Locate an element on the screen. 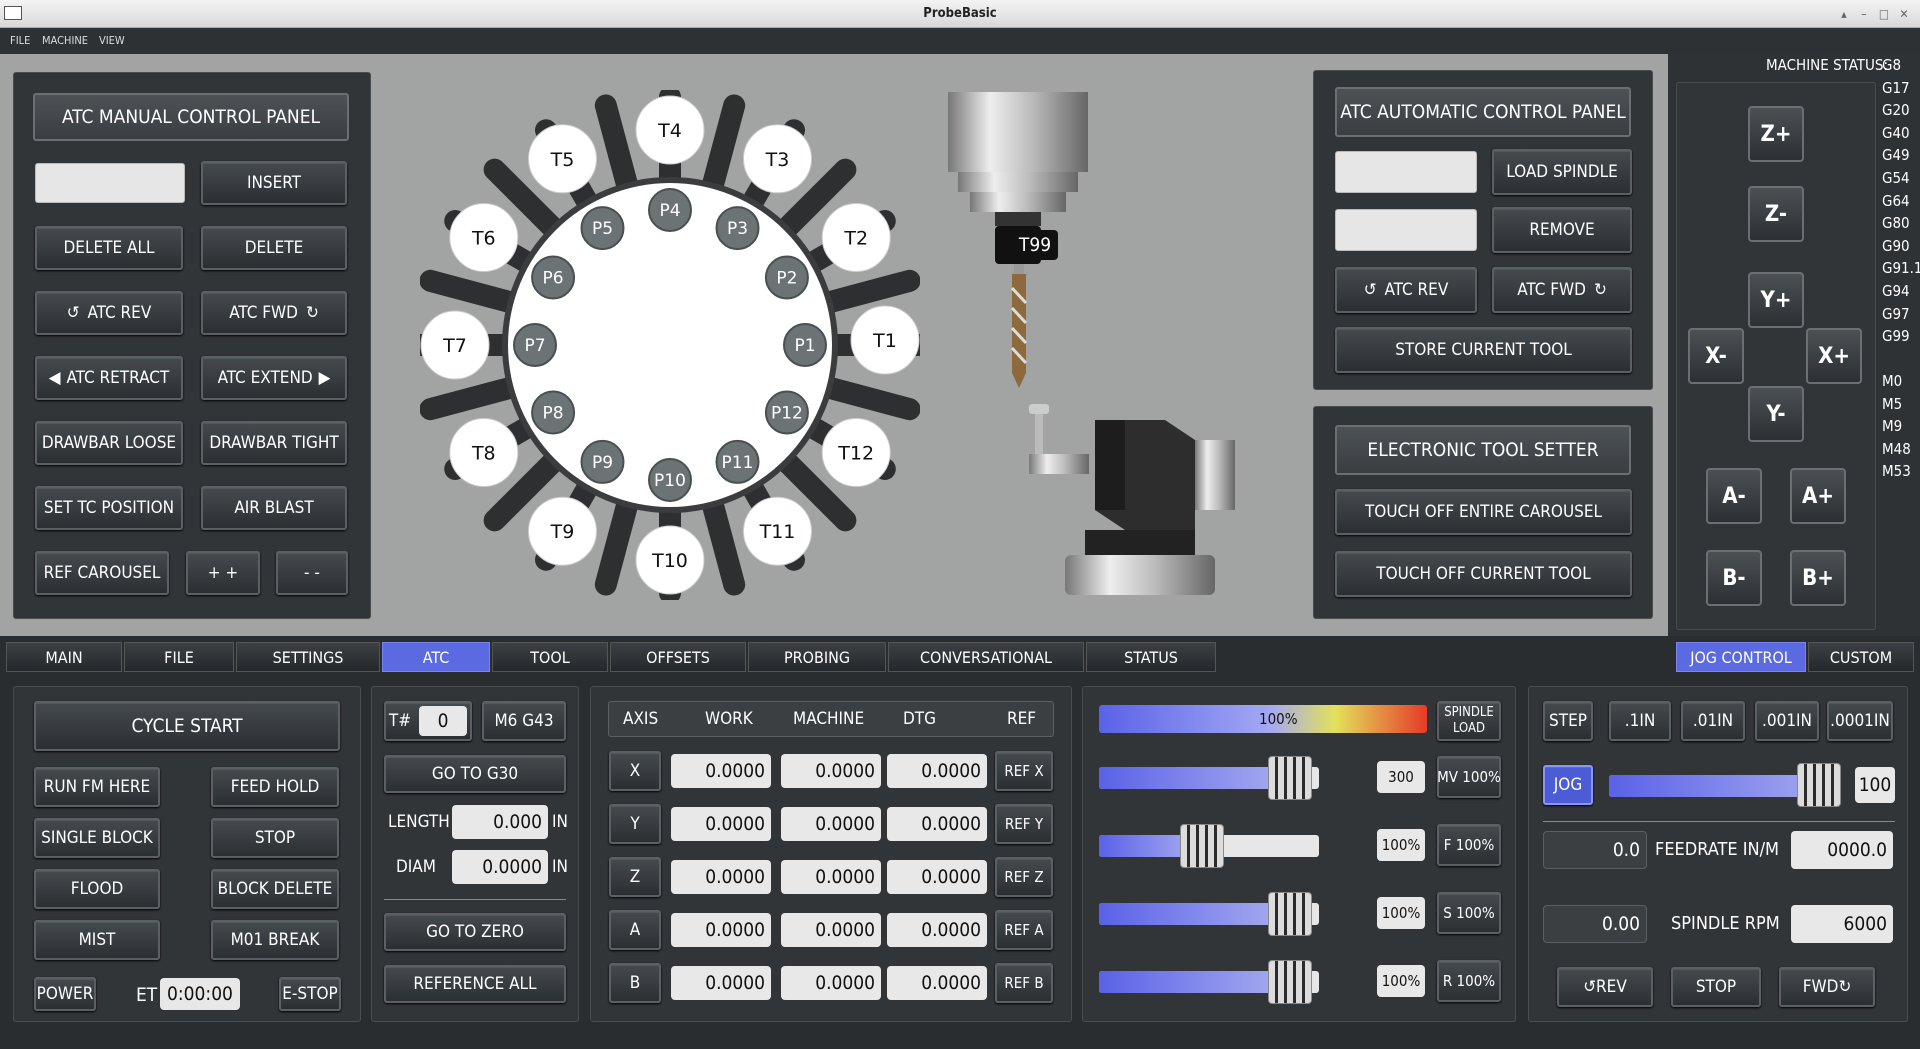 The height and width of the screenshot is (1049, 1920). flood-button: FLOOD is located at coordinates (97, 889).